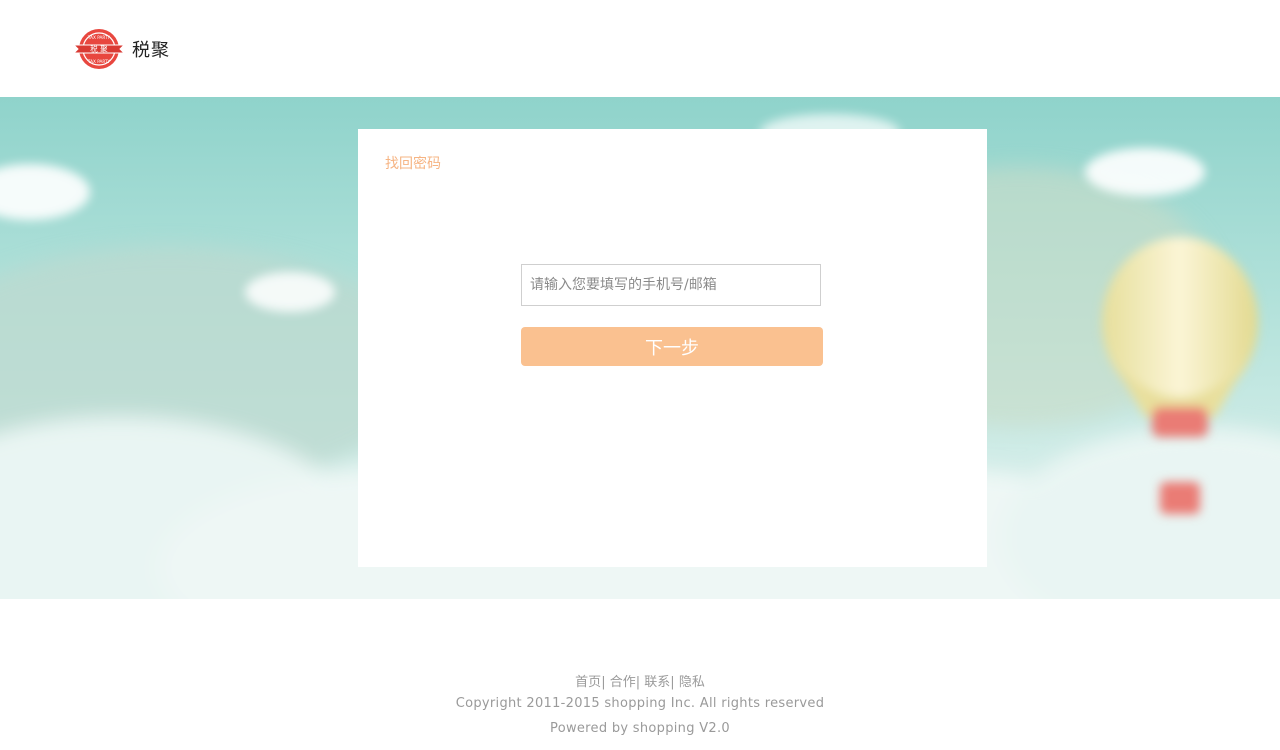 Image resolution: width=1280 pixels, height=750 pixels. I want to click on footer-link-contact: 联系, so click(657, 682).